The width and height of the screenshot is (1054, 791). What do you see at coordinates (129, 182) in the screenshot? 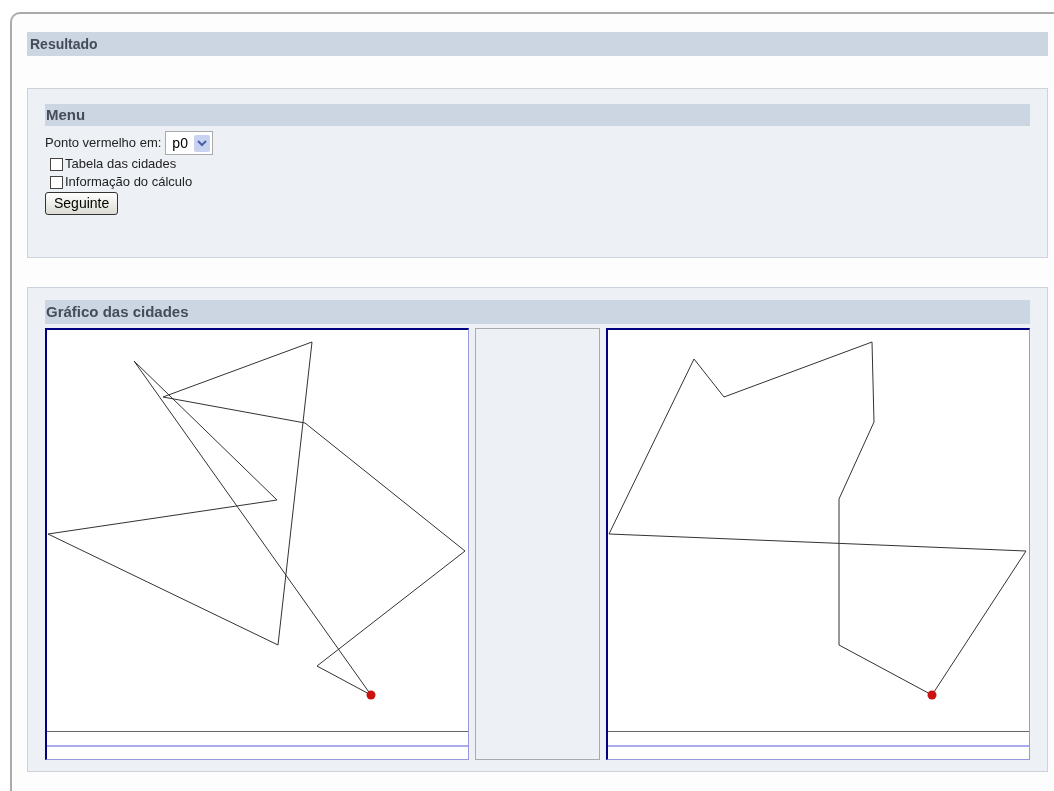
I see `checkbox-label: Informação do cálculo` at bounding box center [129, 182].